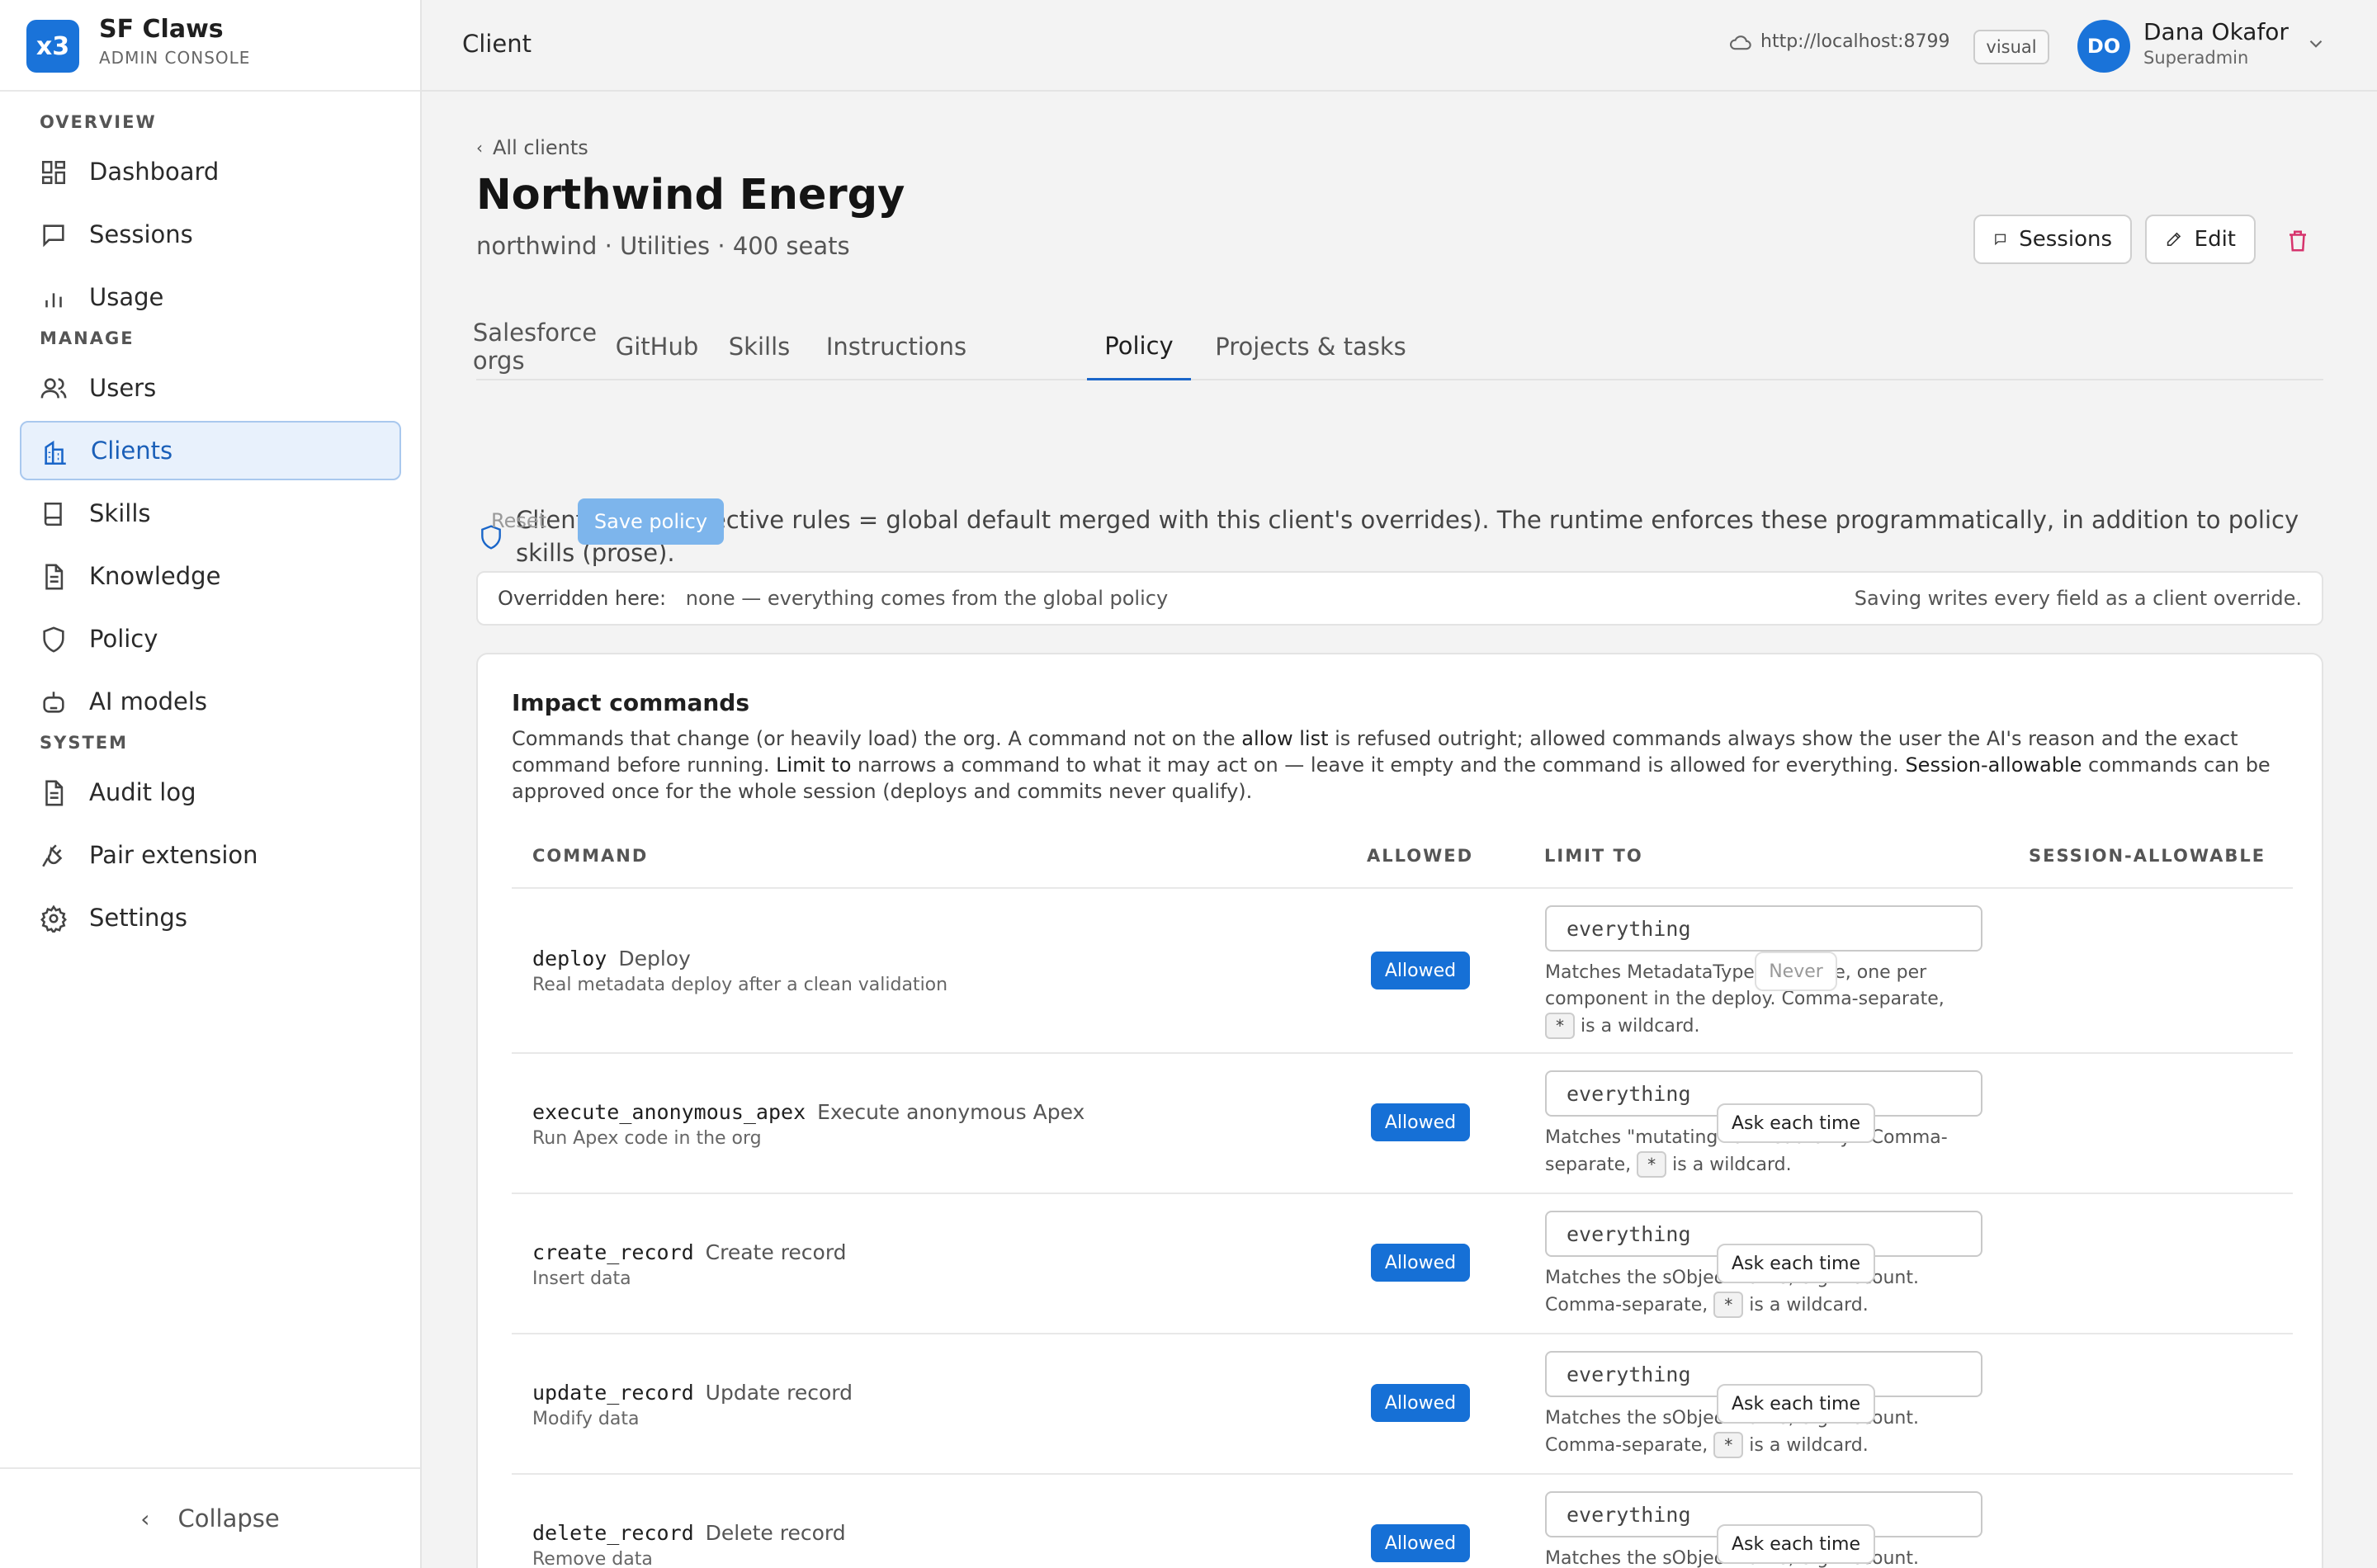 The width and height of the screenshot is (2377, 1568). Describe the element at coordinates (2316, 43) in the screenshot. I see `chevron-down-icon` at that location.